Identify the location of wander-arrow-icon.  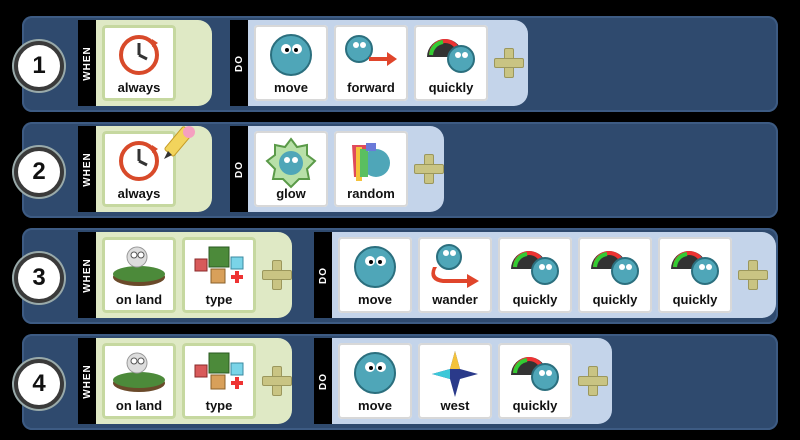
(455, 266).